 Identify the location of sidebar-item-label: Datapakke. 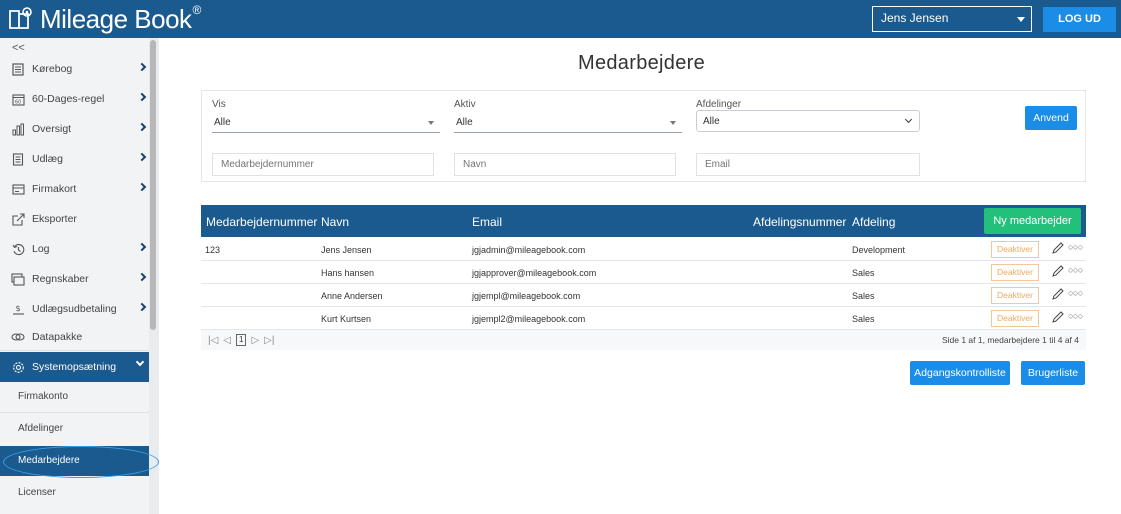
(57, 337).